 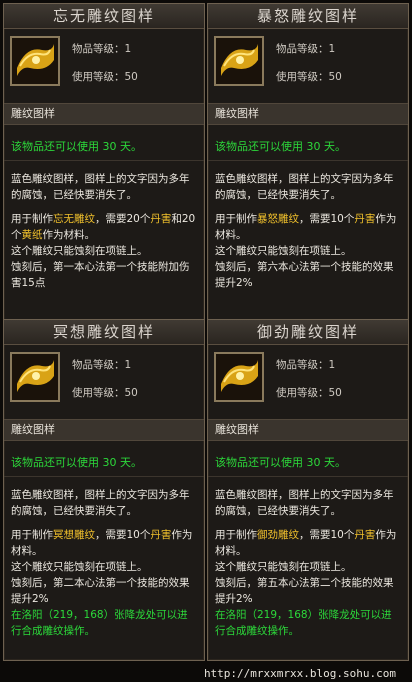 I want to click on crafted-item-name: 冥想雕纹, so click(x=74, y=535).